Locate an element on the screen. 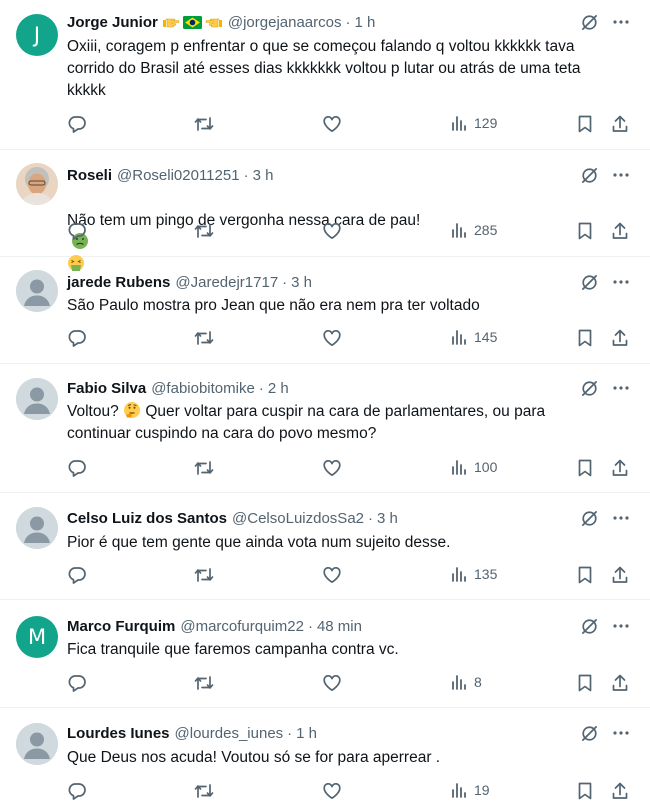  author-handle: @Jaredejr1717 is located at coordinates (226, 282).